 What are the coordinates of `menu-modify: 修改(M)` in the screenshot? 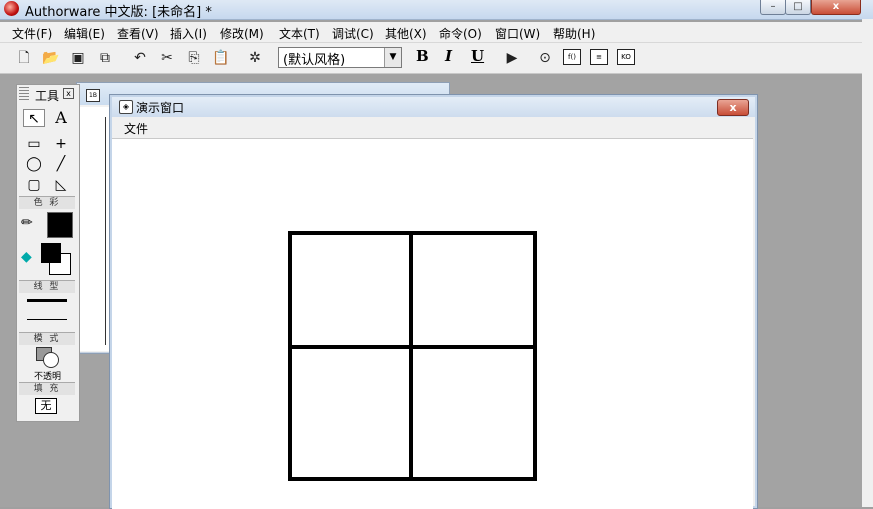 It's located at (242, 33).